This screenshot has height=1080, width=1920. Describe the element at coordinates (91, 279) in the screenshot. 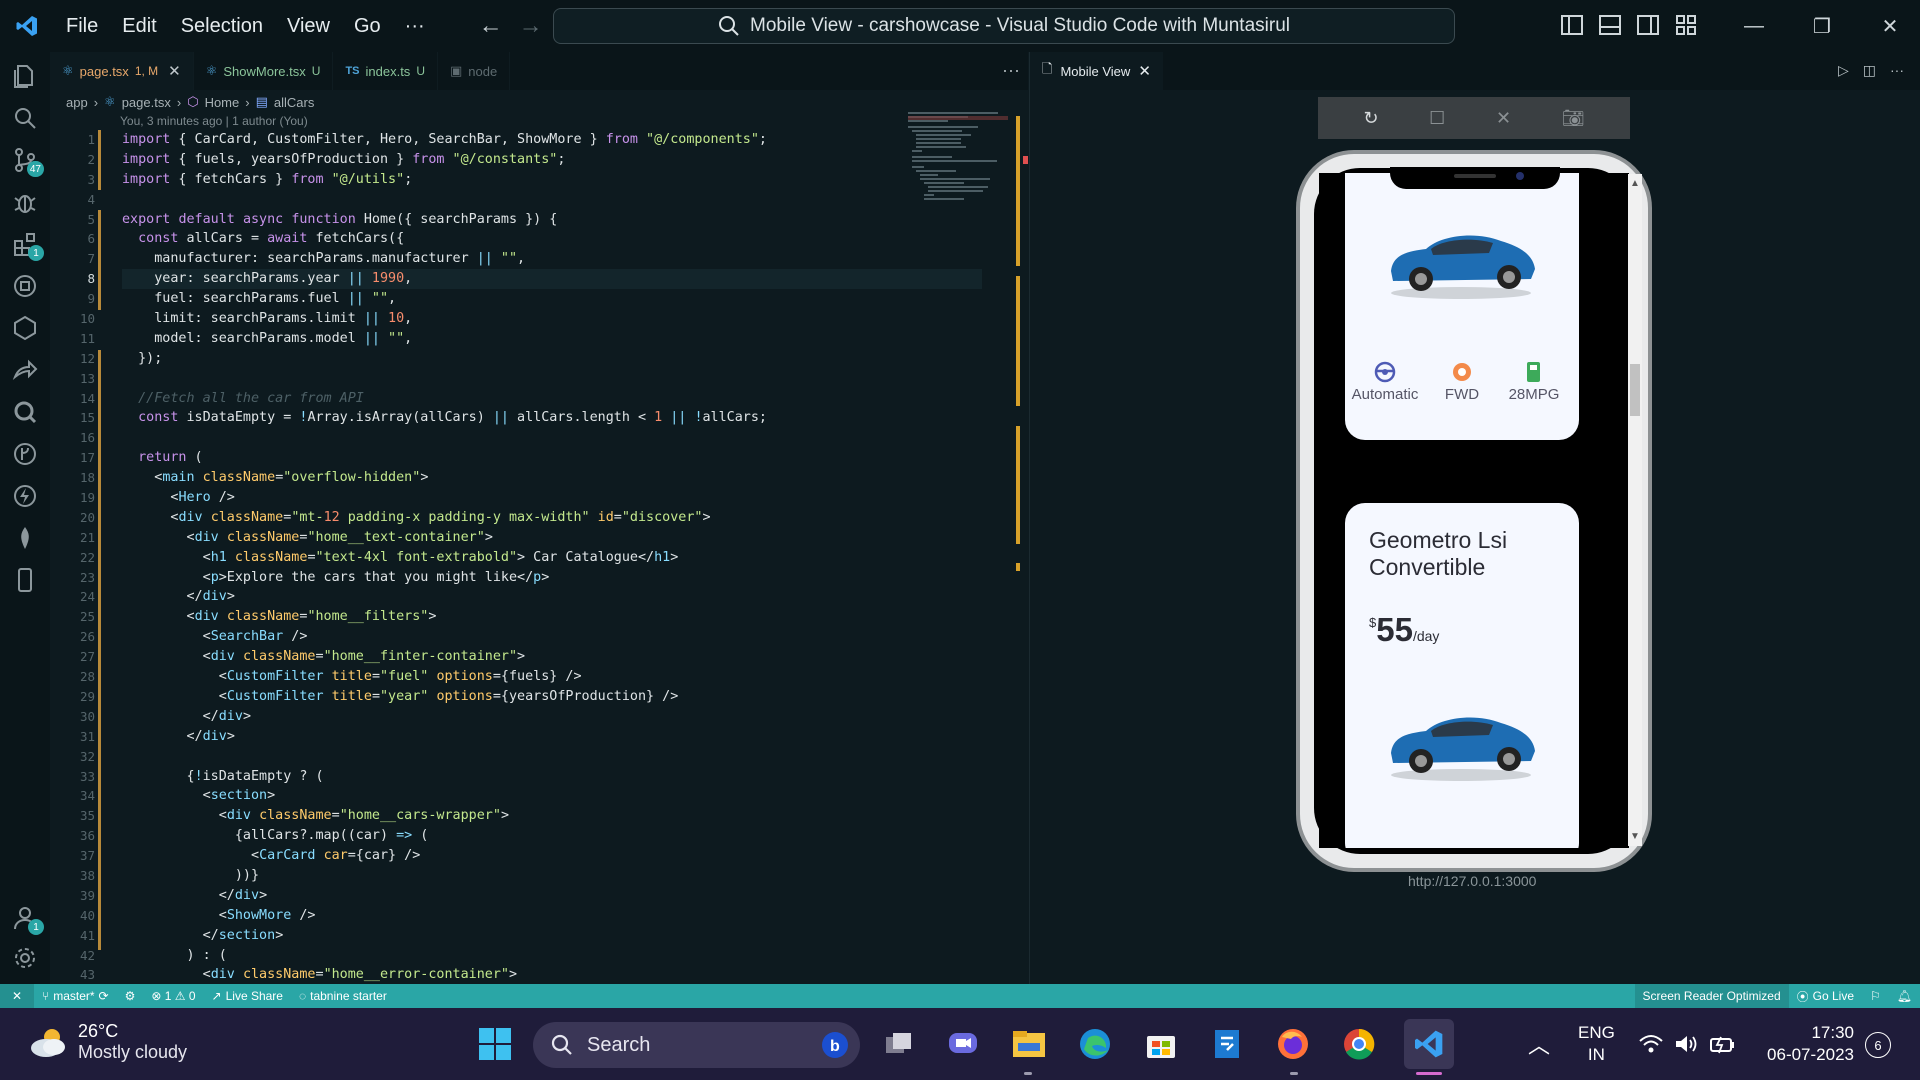

I see `line-number: 8` at that location.